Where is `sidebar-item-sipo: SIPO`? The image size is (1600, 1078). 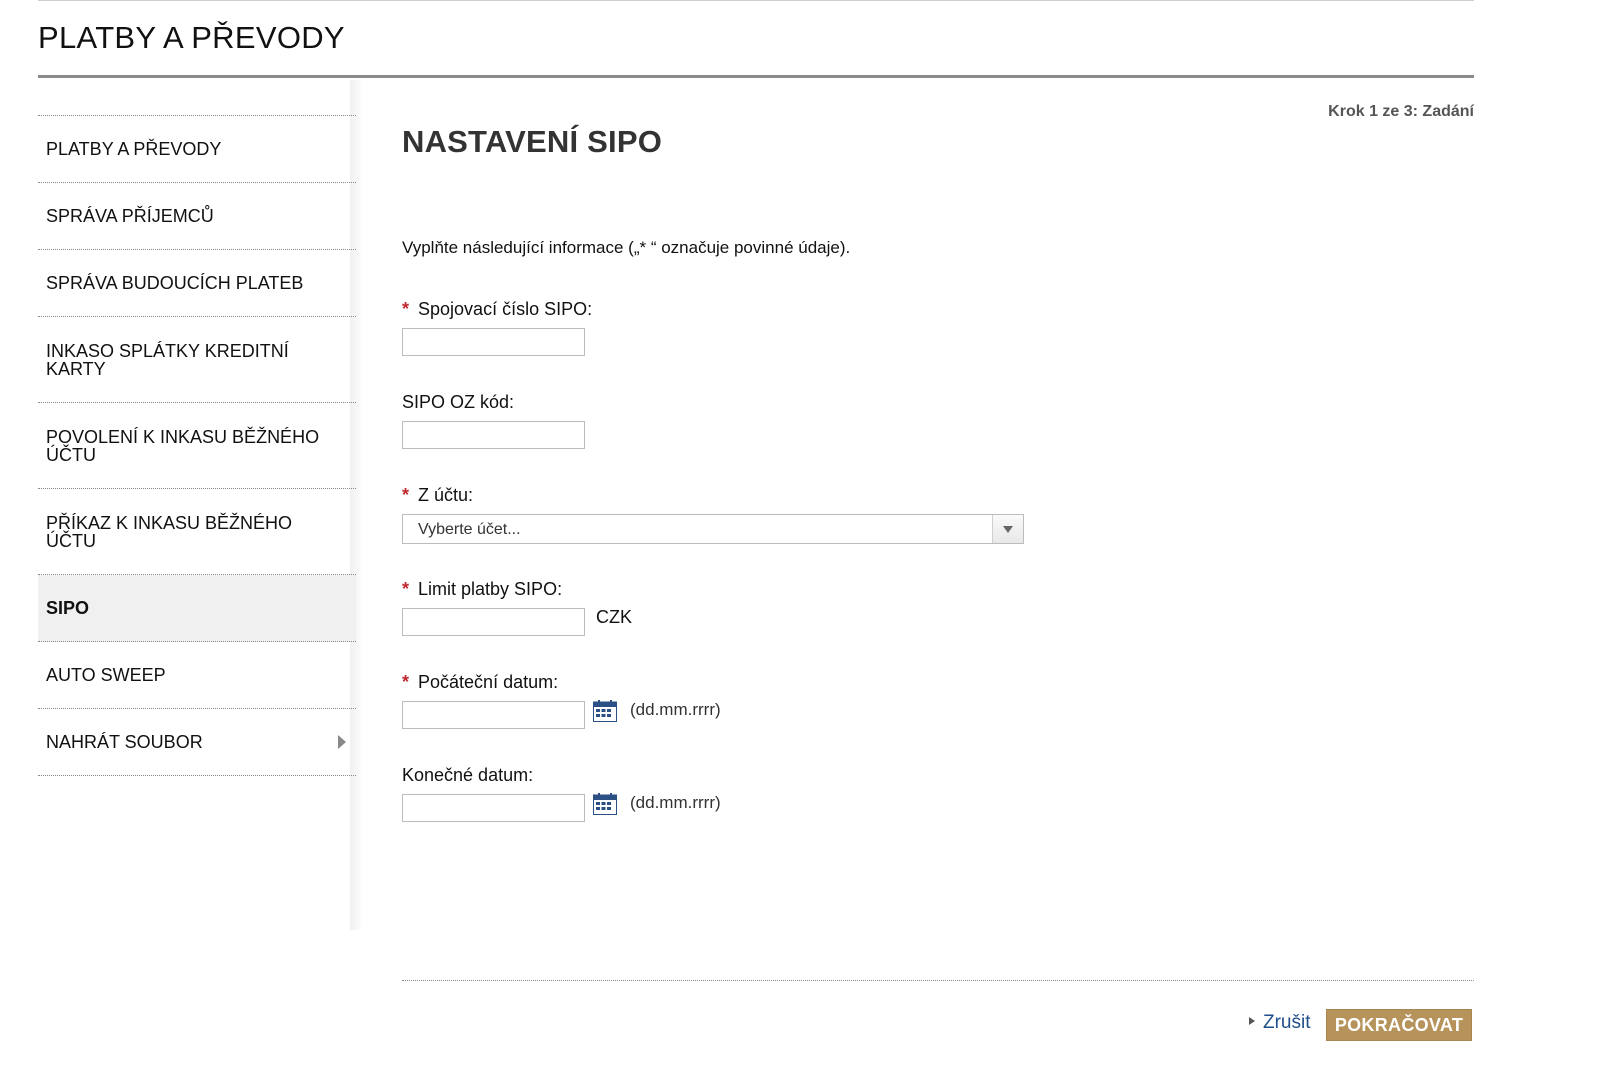
sidebar-item-sipo: SIPO is located at coordinates (197, 608).